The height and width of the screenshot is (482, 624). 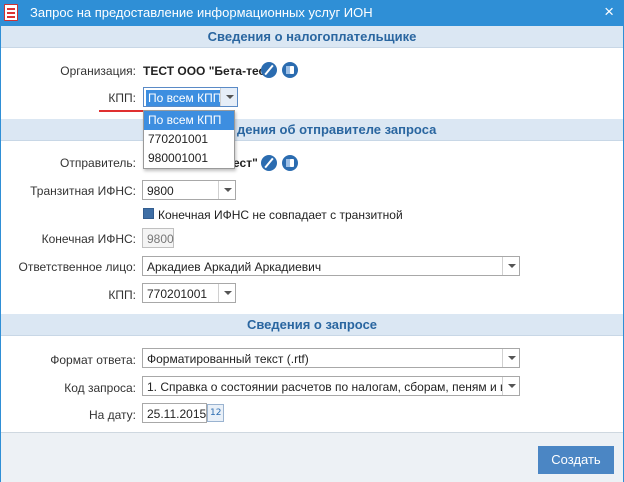 I want to click on edit-sender-button, so click(x=269, y=163).